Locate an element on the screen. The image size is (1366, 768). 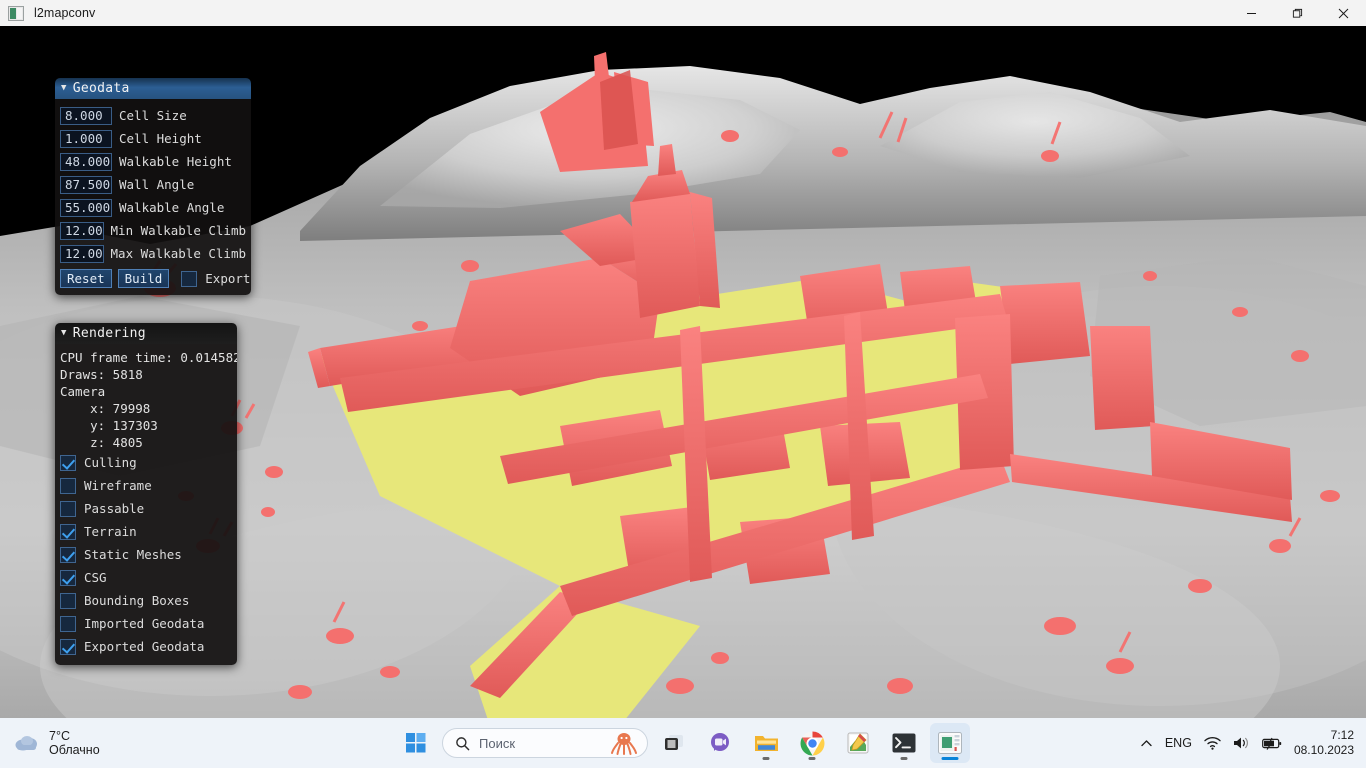
geodata-panel-header: ▼ Geodata is located at coordinates (153, 88).